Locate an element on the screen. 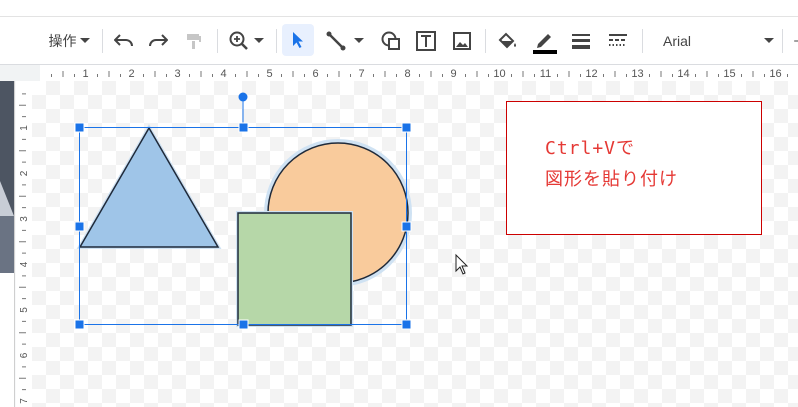 Image resolution: width=798 pixels, height=407 pixels. resize-handle-top is located at coordinates (243, 127).